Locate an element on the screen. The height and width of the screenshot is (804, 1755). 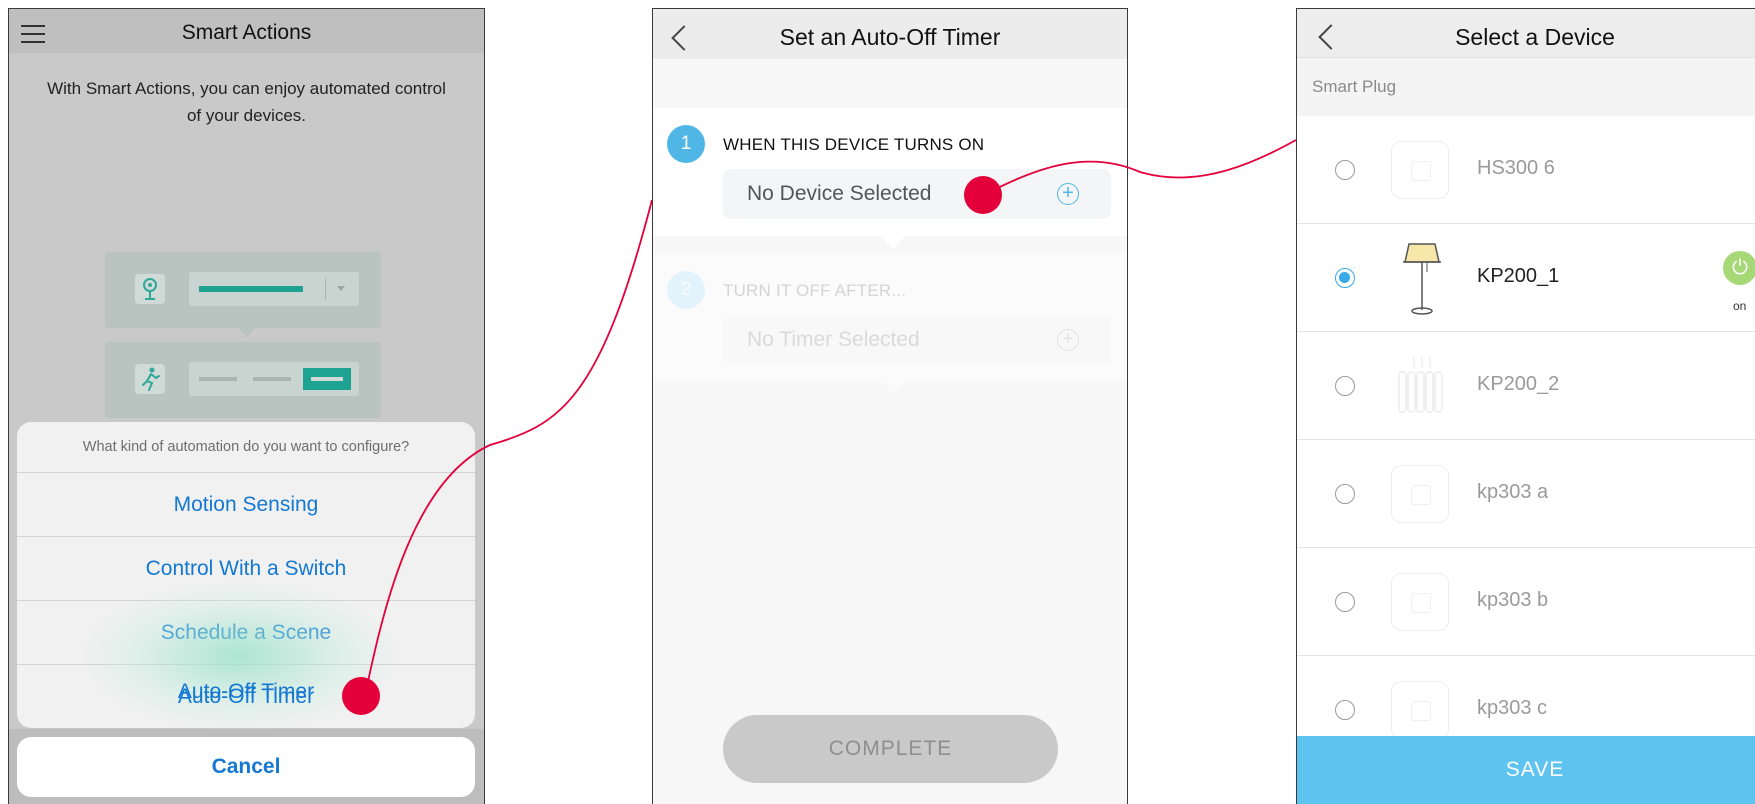
category-label: Smart Plug is located at coordinates (1354, 86).